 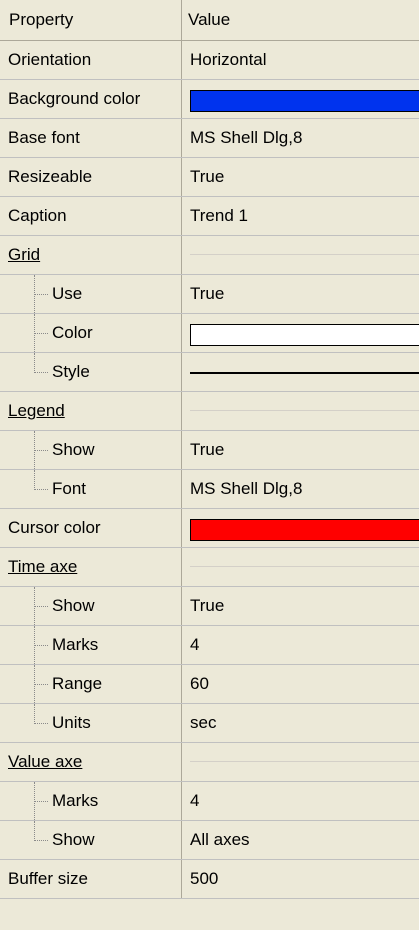 I want to click on property-value-legend-show: True, so click(x=300, y=450).